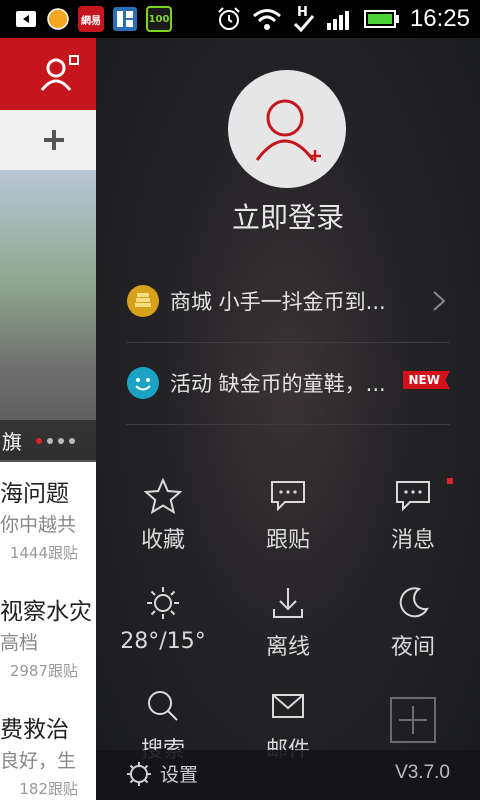  I want to click on film-icon, so click(125, 19).